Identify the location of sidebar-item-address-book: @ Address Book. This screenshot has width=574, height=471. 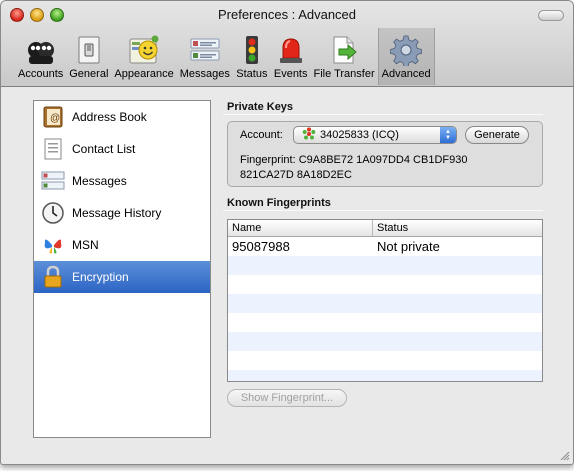
(122, 117).